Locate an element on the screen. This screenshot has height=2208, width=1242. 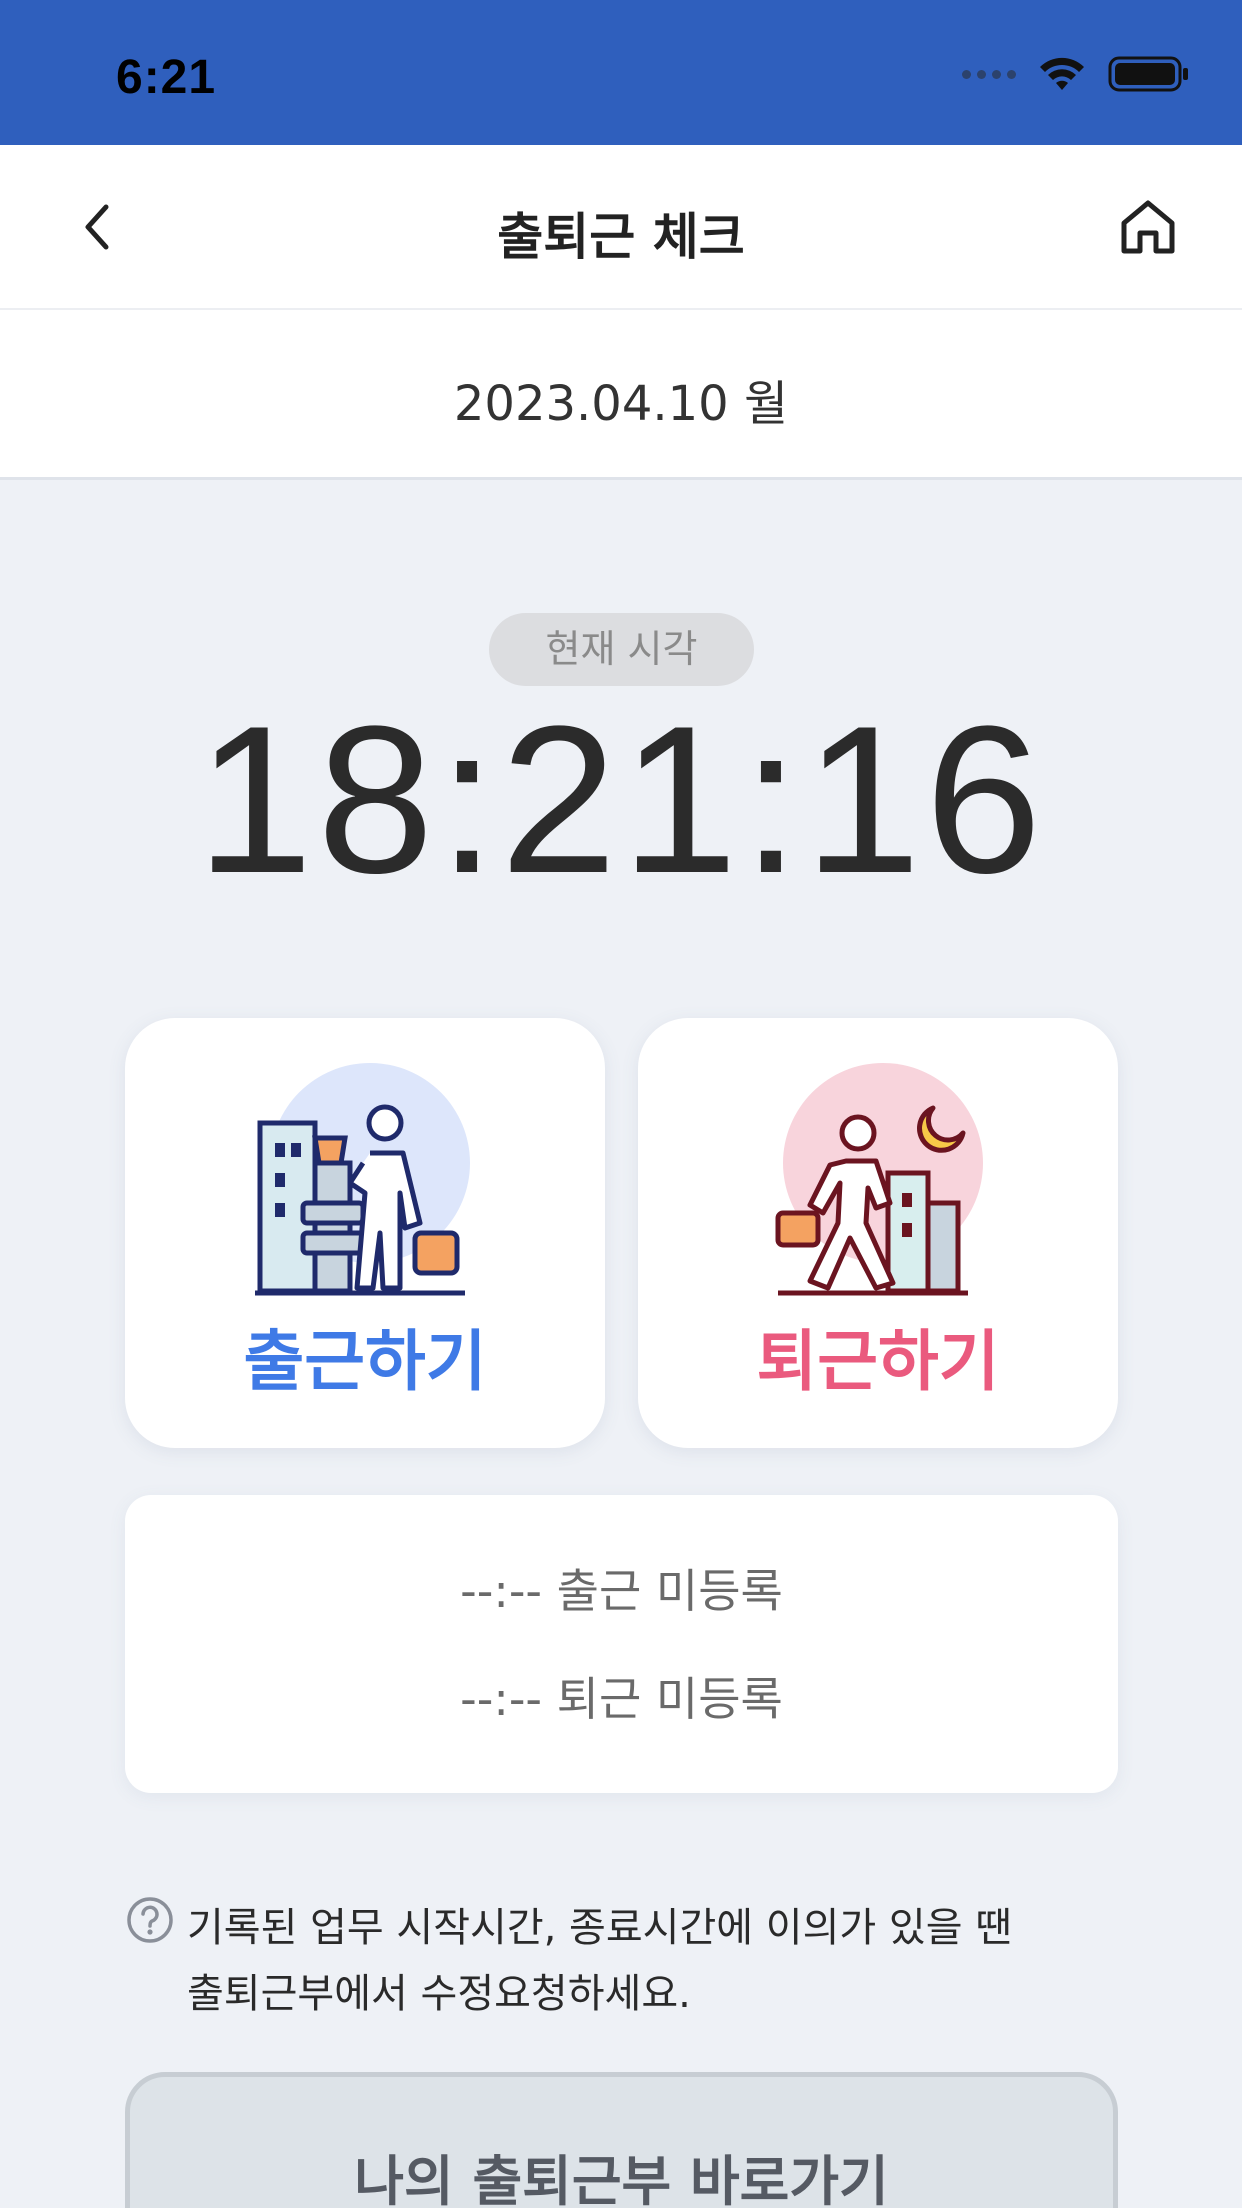
notice-line-2: 출퇴근부에서 수정요청하세요. is located at coordinates (439, 1994).